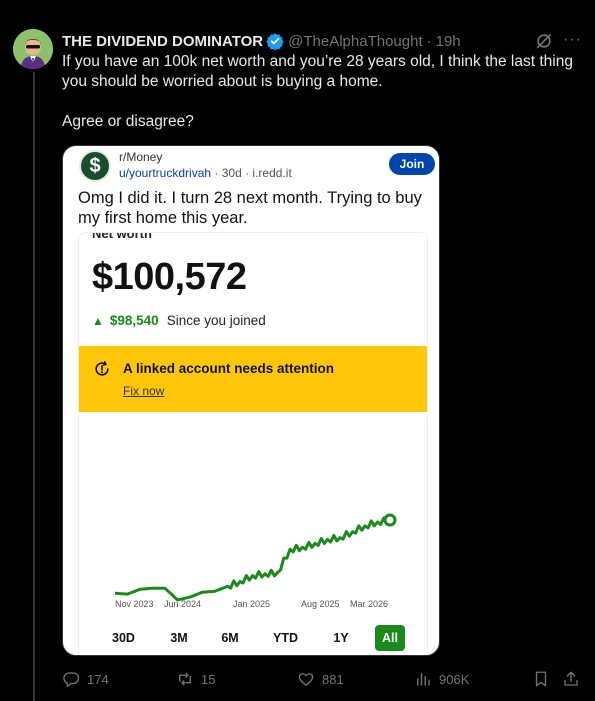 The height and width of the screenshot is (701, 595). Describe the element at coordinates (229, 368) in the screenshot. I see `banner-message: A linked account needs attention` at that location.